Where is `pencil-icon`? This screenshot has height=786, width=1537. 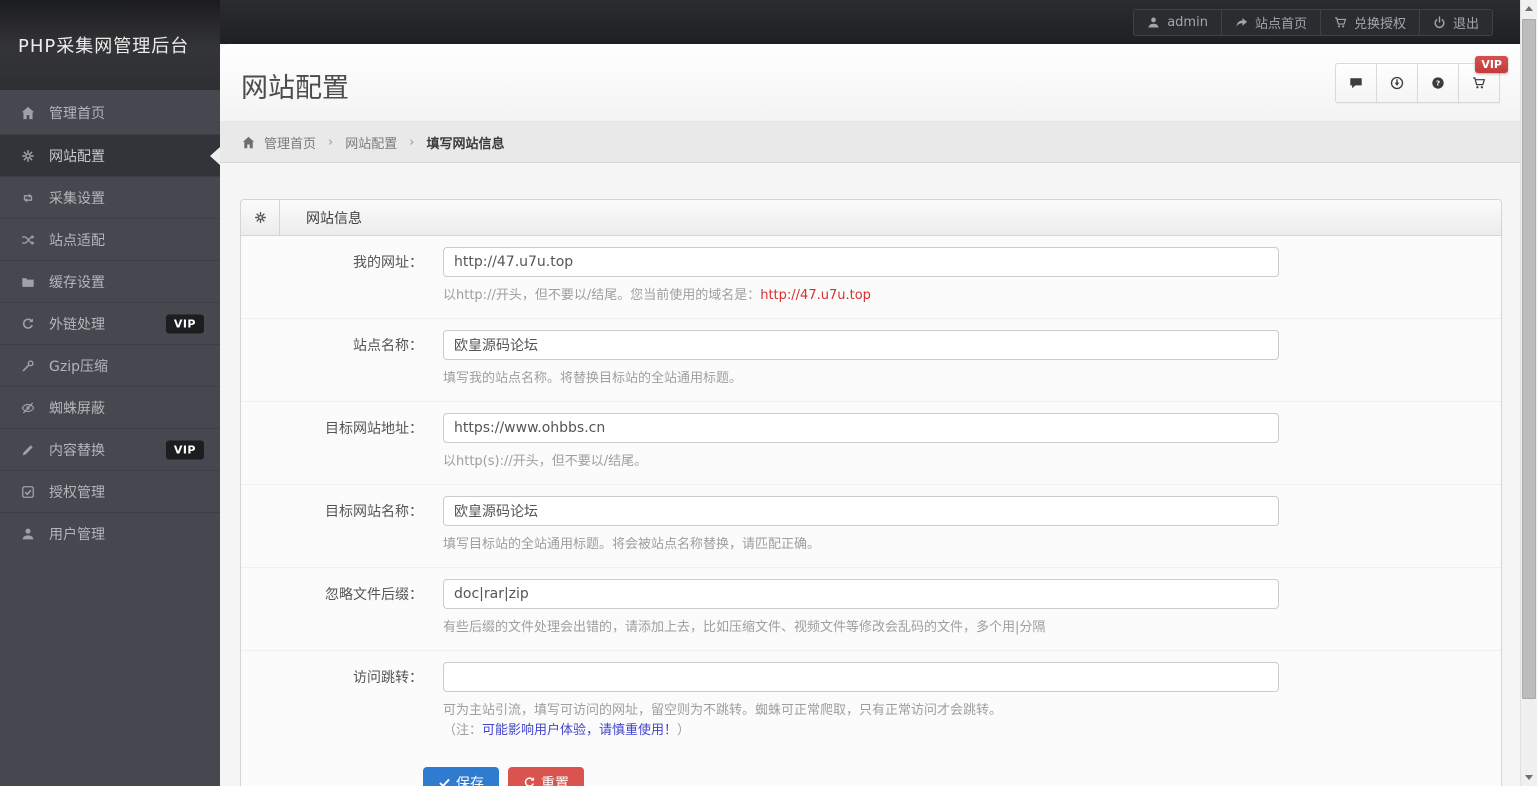 pencil-icon is located at coordinates (28, 450).